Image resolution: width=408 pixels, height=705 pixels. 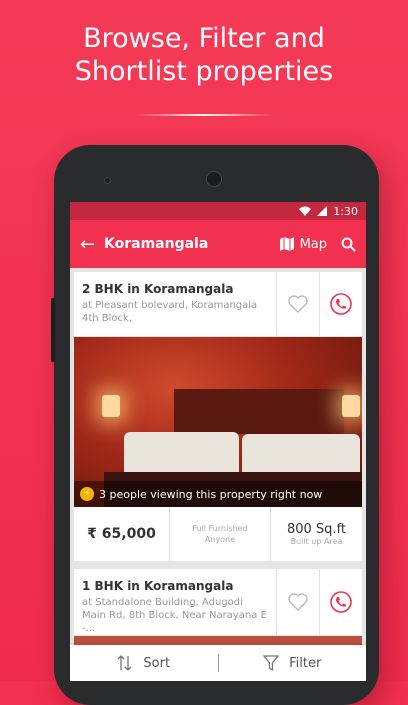 What do you see at coordinates (111, 406) in the screenshot?
I see `photo-lamp-left` at bounding box center [111, 406].